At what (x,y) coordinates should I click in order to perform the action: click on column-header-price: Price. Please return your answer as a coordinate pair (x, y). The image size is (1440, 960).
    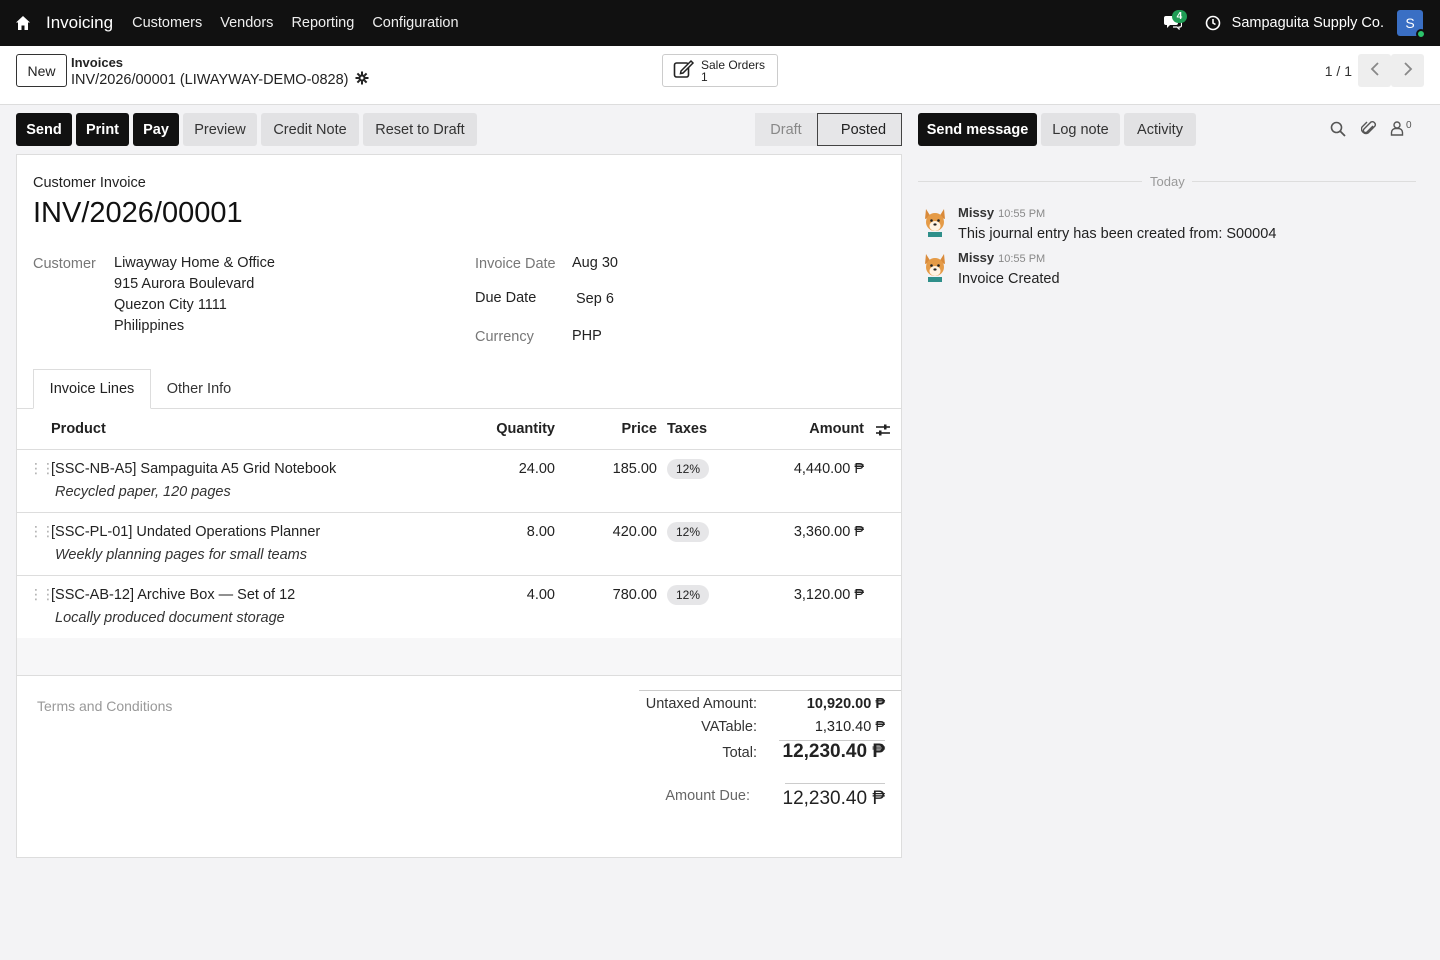
    Looking at the image, I should click on (639, 429).